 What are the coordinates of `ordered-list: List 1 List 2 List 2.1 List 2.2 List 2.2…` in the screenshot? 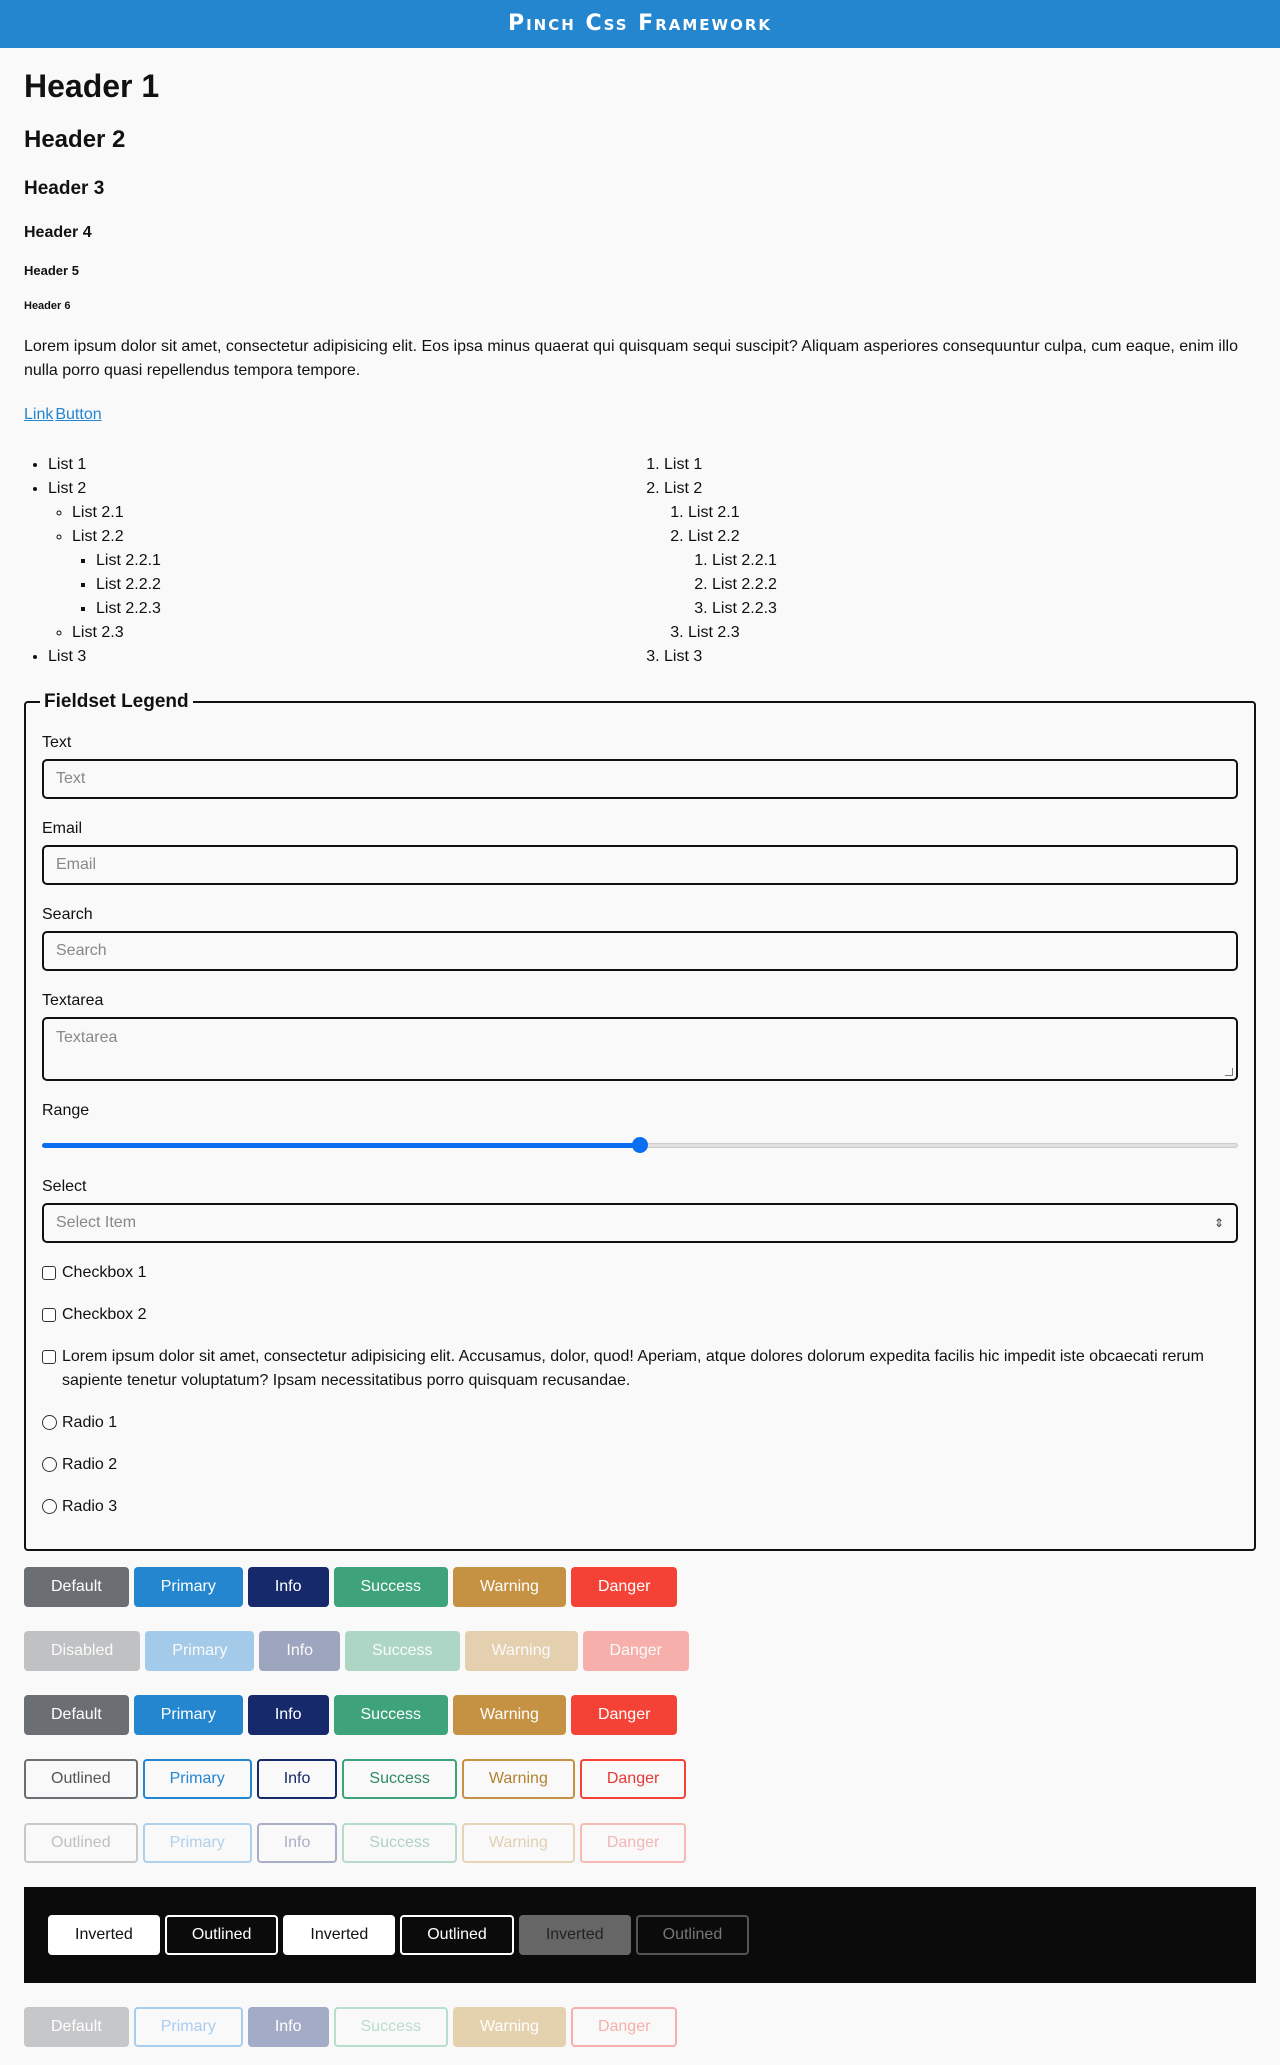 It's located at (948, 561).